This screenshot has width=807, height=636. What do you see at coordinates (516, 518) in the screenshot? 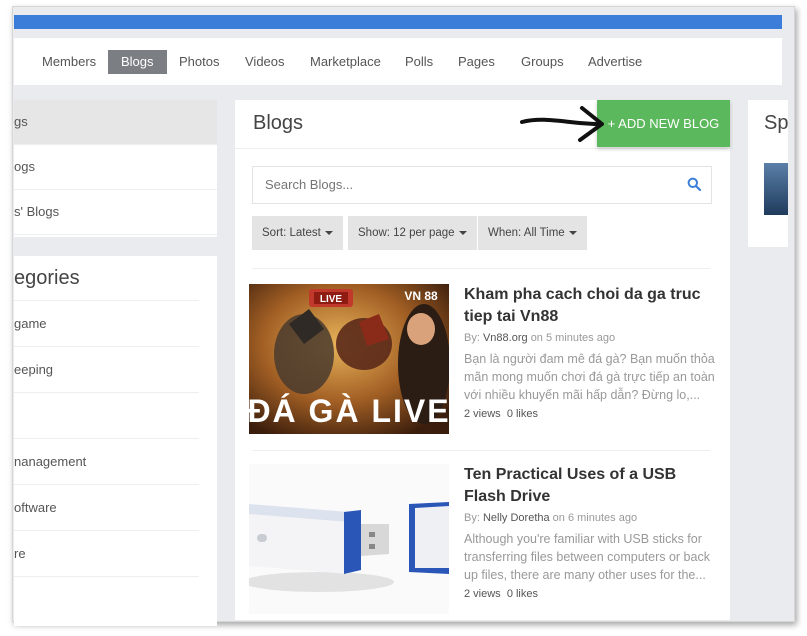
I see `post-author-link: Nelly Doretha` at bounding box center [516, 518].